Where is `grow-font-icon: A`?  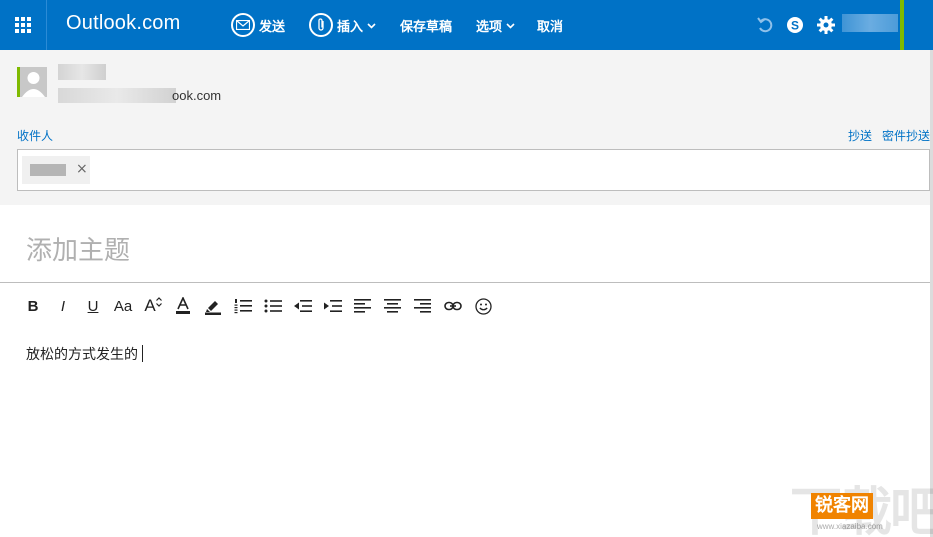 grow-font-icon: A is located at coordinates (153, 306).